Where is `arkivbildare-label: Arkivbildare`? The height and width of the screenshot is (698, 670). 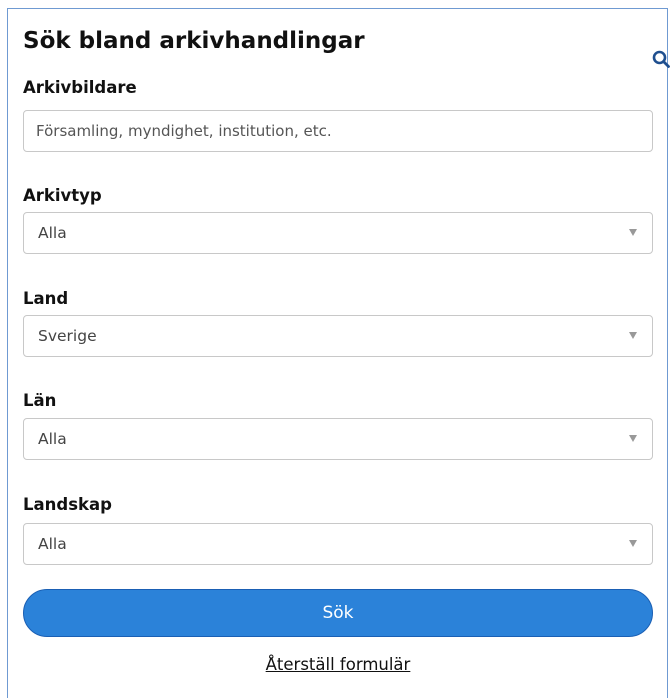 arkivbildare-label: Arkivbildare is located at coordinates (80, 87).